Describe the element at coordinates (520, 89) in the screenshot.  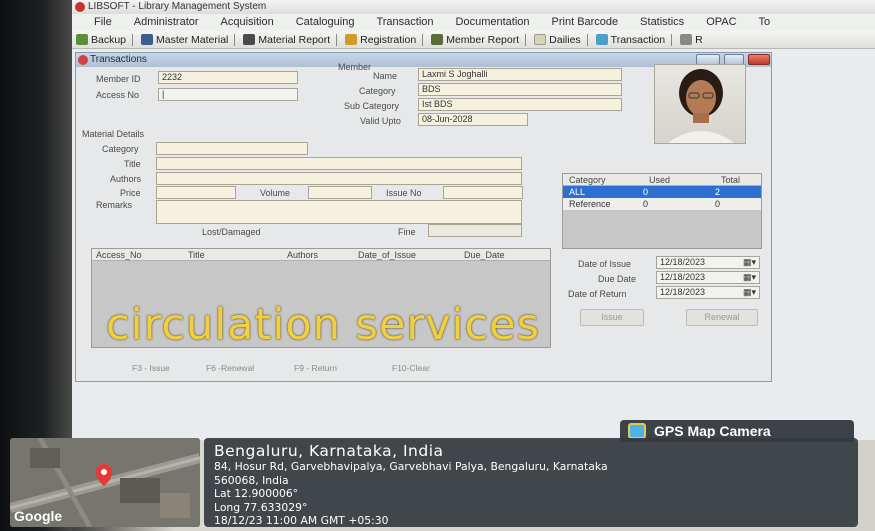
I see `member-category-field: BDS` at that location.